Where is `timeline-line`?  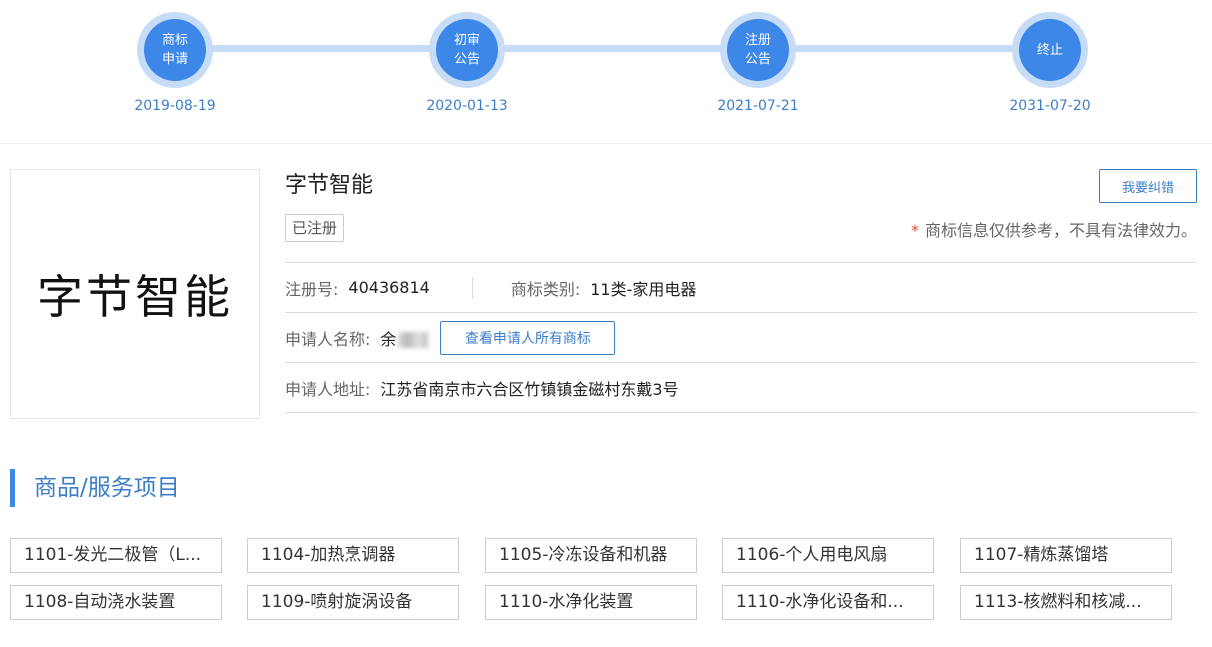 timeline-line is located at coordinates (612, 48).